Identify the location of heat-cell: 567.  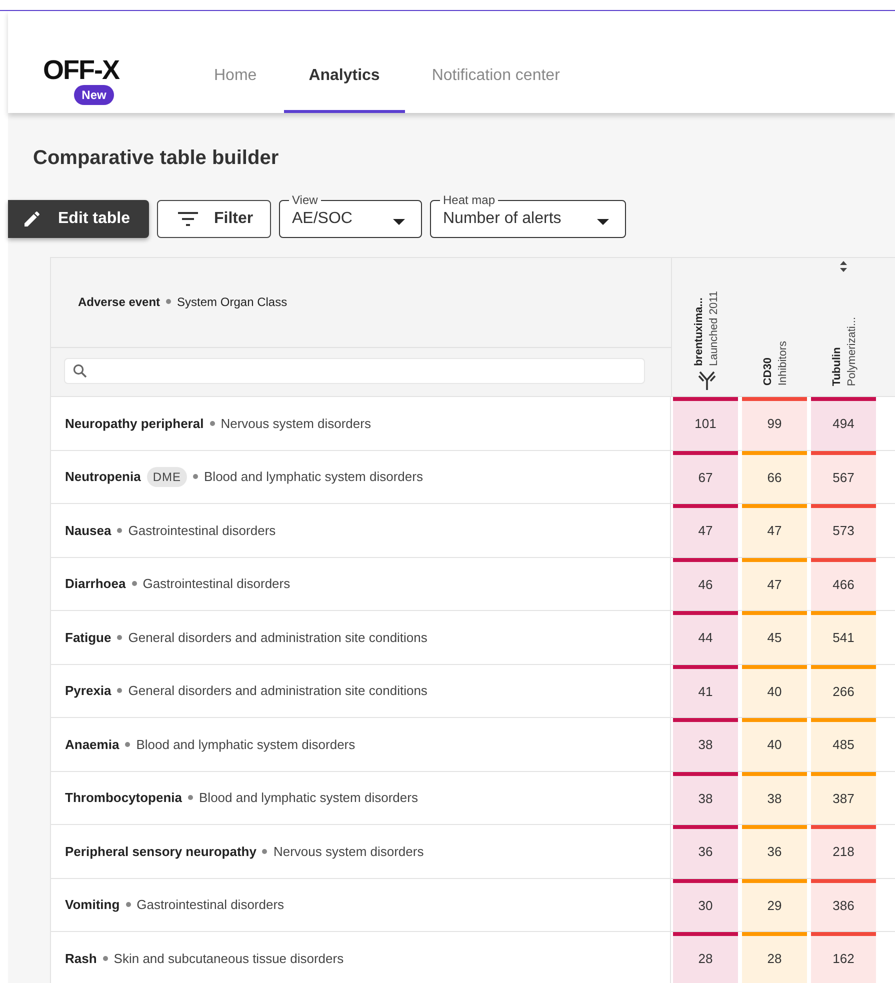
(843, 476).